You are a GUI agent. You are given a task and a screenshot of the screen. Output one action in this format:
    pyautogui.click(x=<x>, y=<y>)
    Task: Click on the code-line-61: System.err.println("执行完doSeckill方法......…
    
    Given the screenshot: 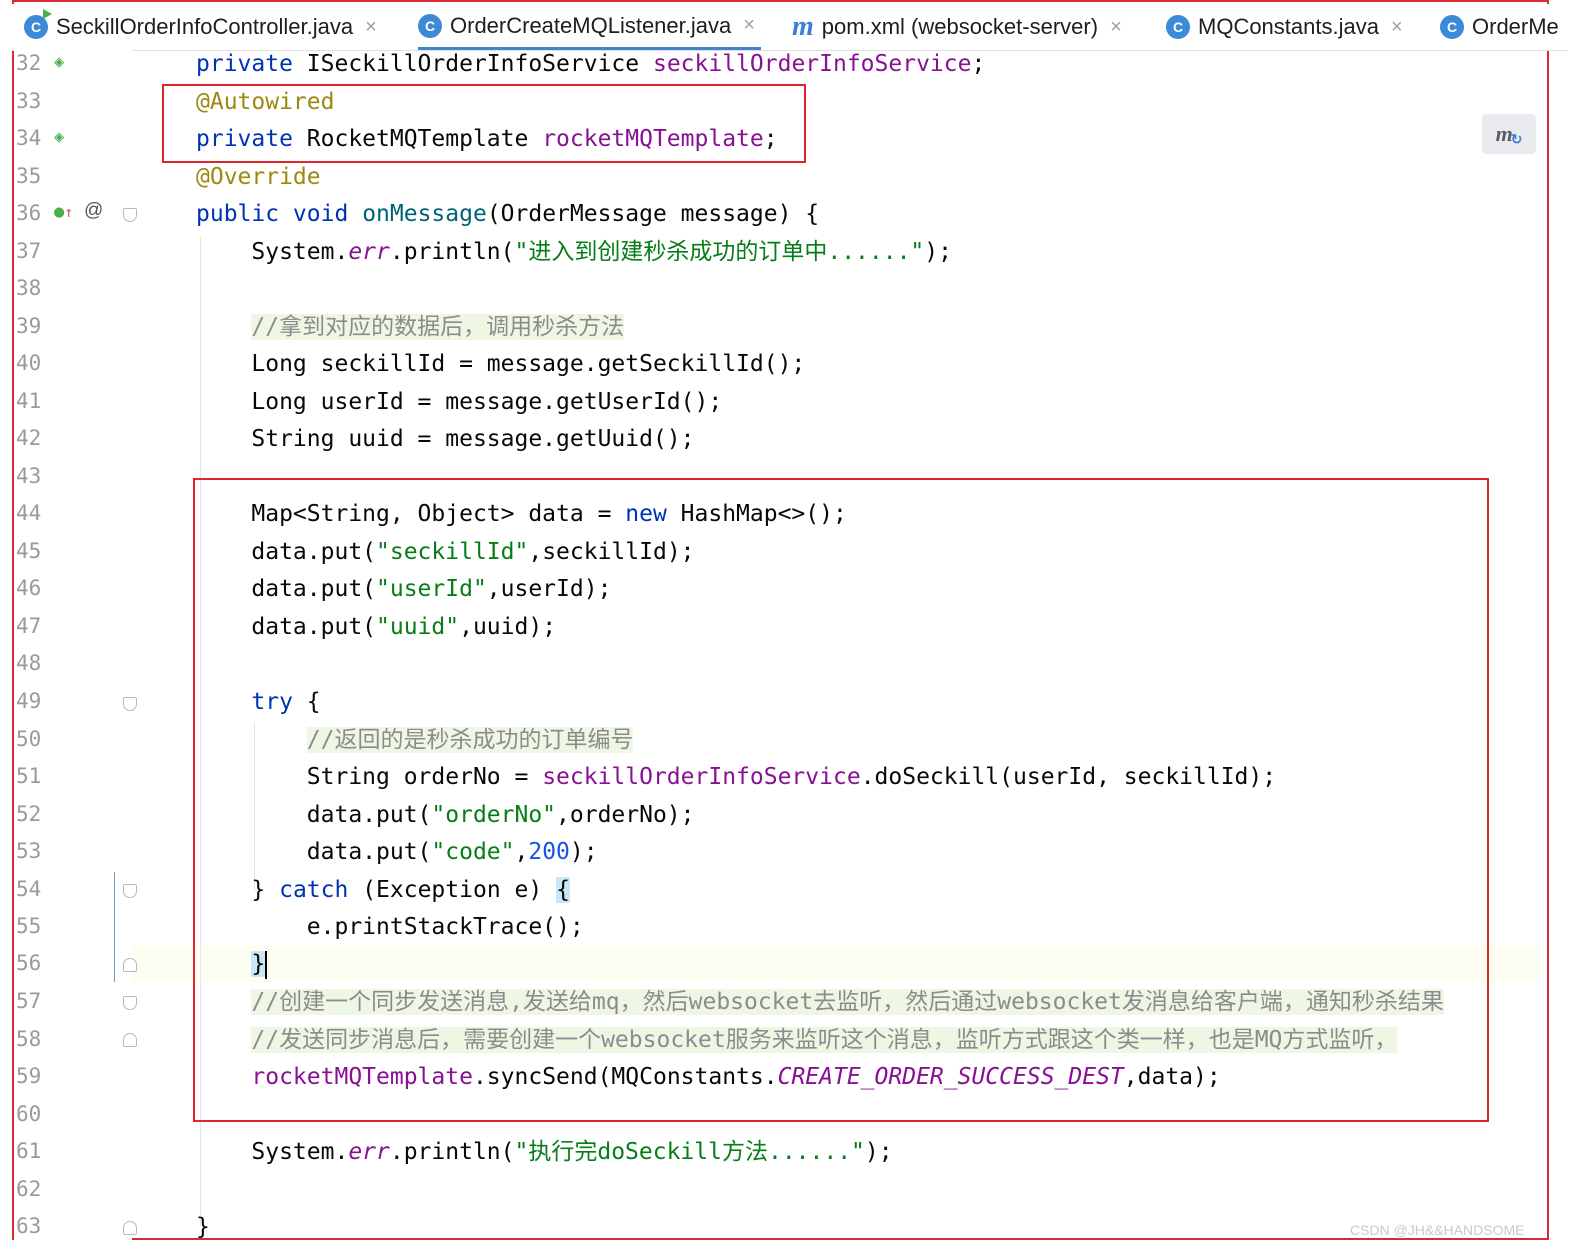 What is the action you would take?
    pyautogui.click(x=544, y=1152)
    